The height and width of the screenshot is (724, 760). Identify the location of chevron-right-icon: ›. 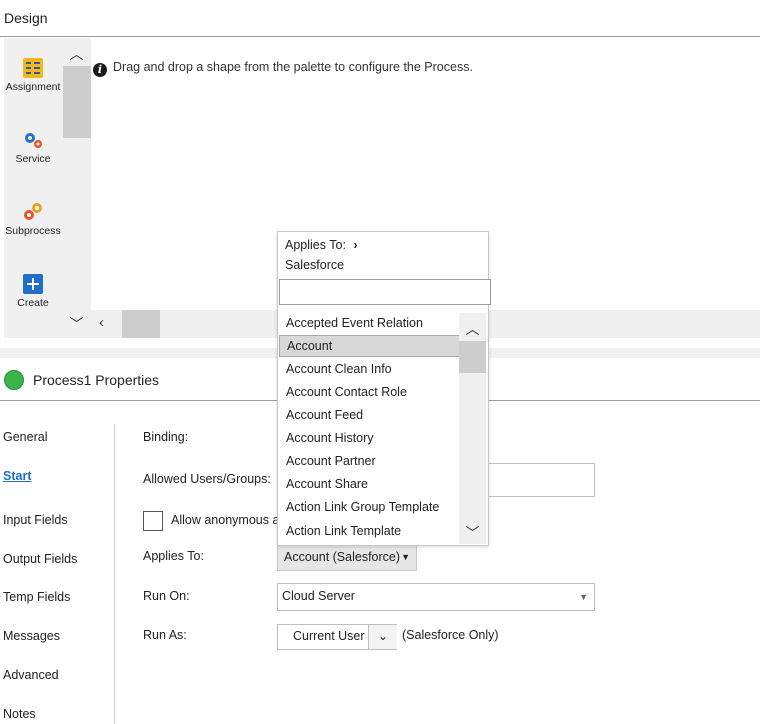
(355, 245).